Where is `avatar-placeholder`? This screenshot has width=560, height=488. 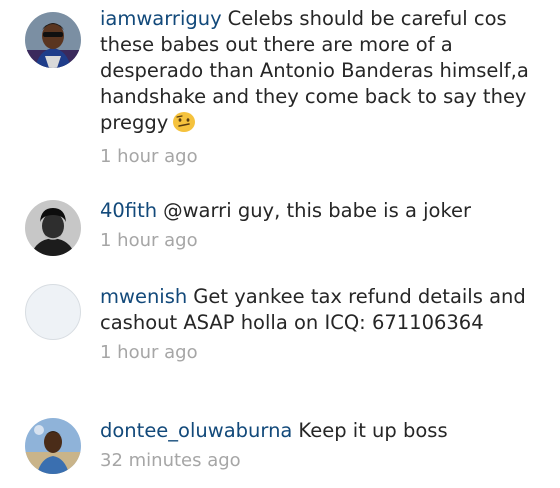
avatar-placeholder is located at coordinates (53, 312).